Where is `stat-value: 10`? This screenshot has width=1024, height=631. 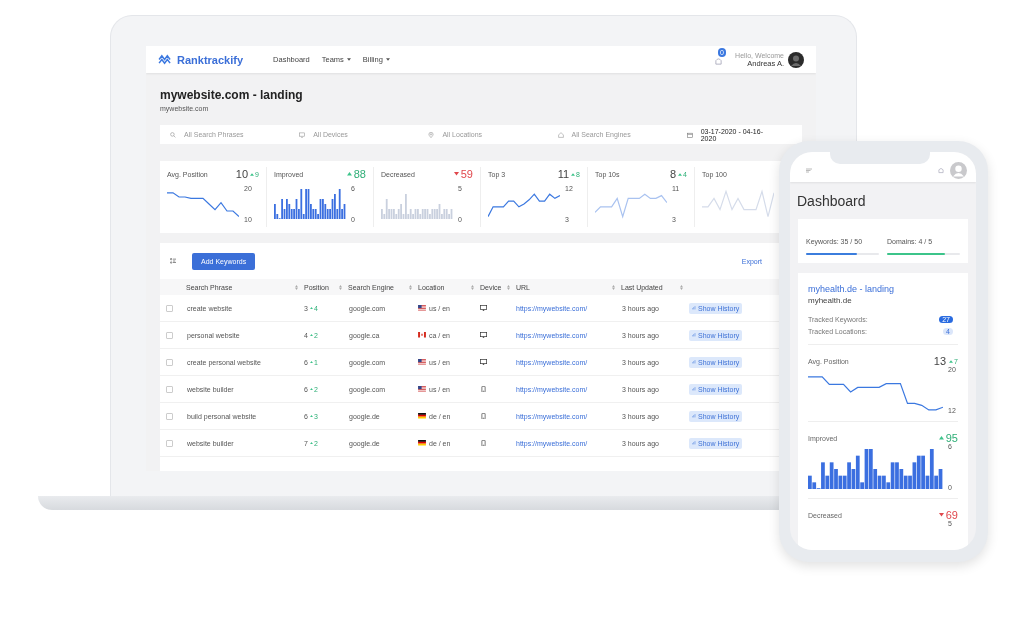 stat-value: 10 is located at coordinates (242, 174).